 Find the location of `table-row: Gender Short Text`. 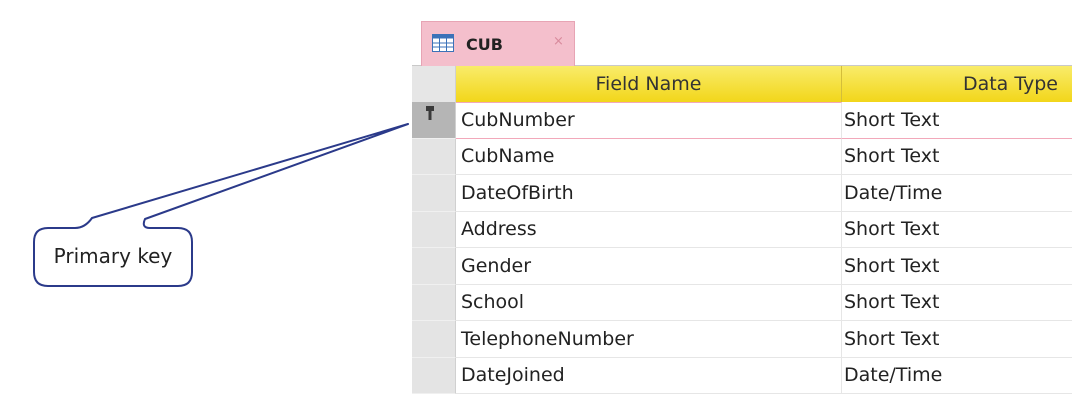

table-row: Gender Short Text is located at coordinates (742, 266).